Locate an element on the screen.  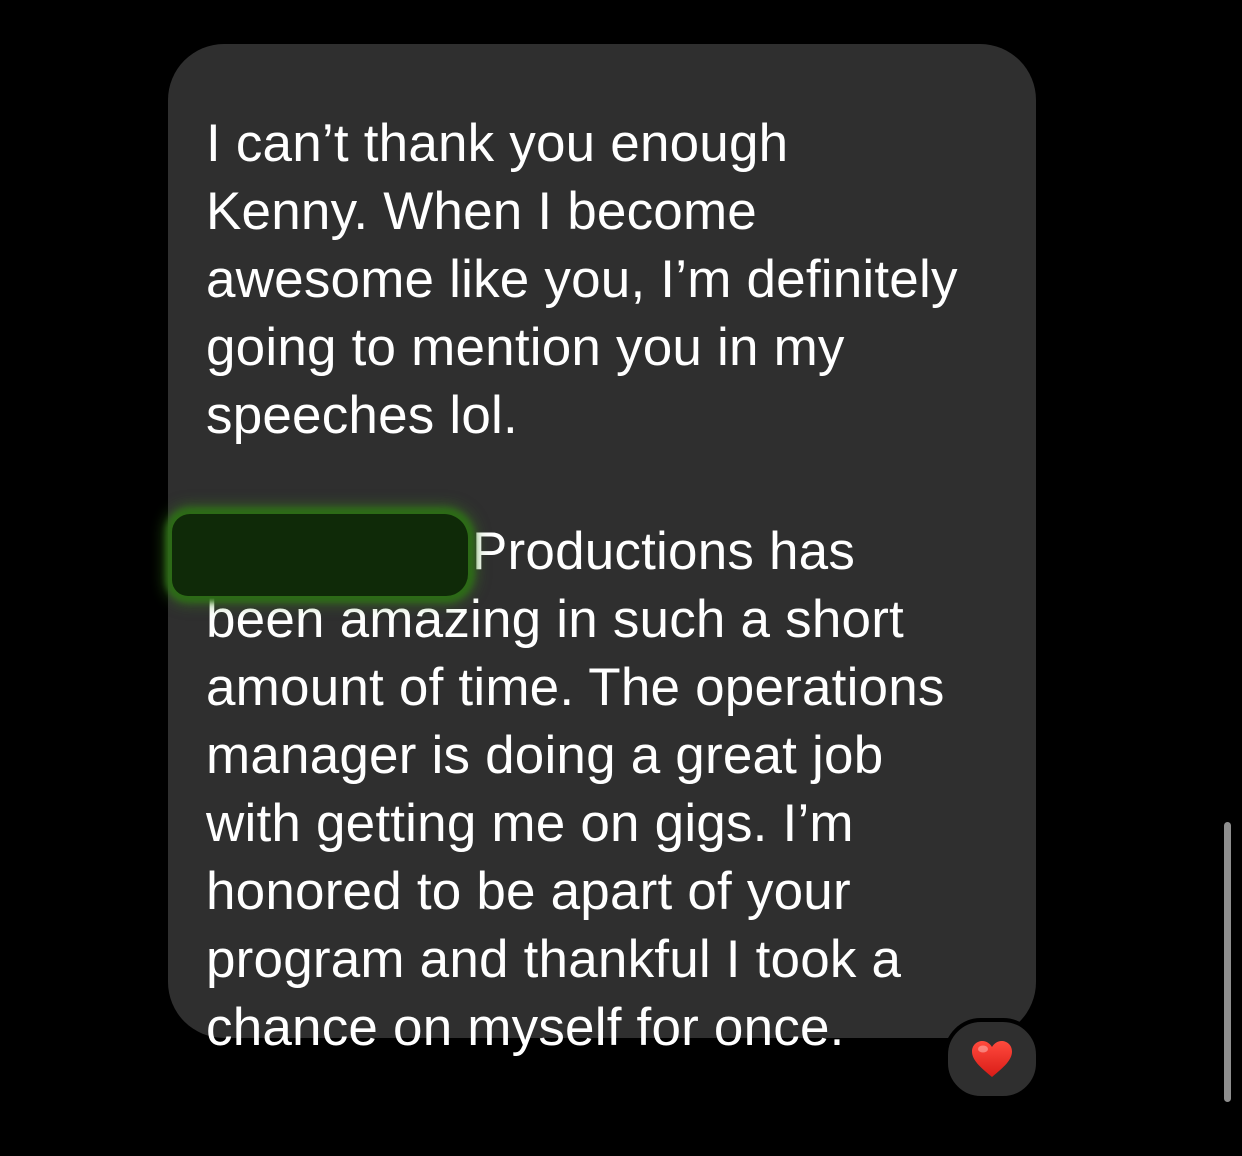
redaction-scribble is located at coordinates (320, 555).